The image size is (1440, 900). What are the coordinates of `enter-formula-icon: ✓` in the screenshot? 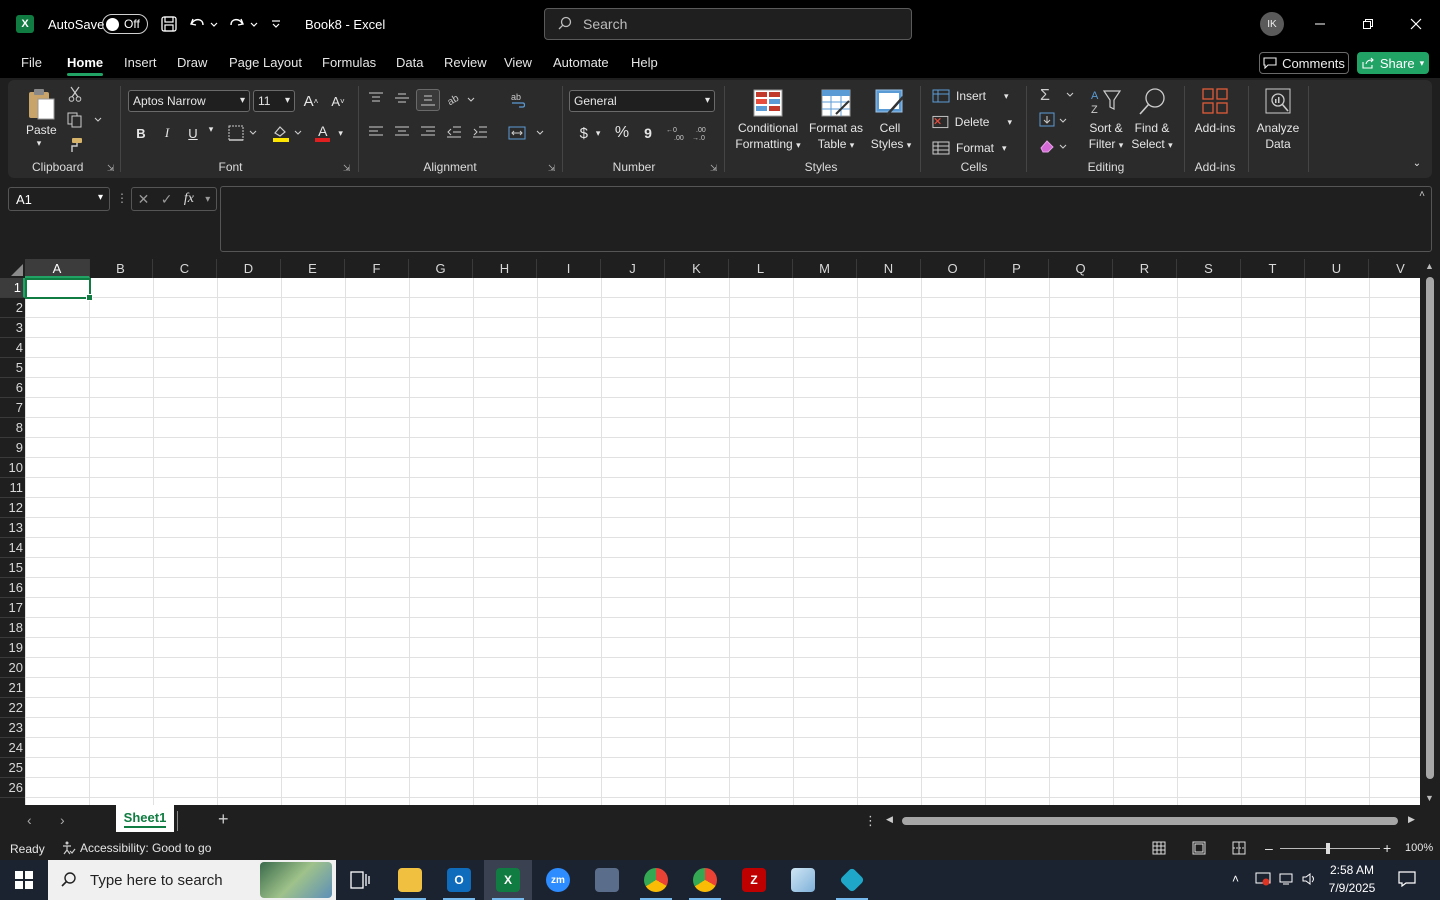 It's located at (167, 199).